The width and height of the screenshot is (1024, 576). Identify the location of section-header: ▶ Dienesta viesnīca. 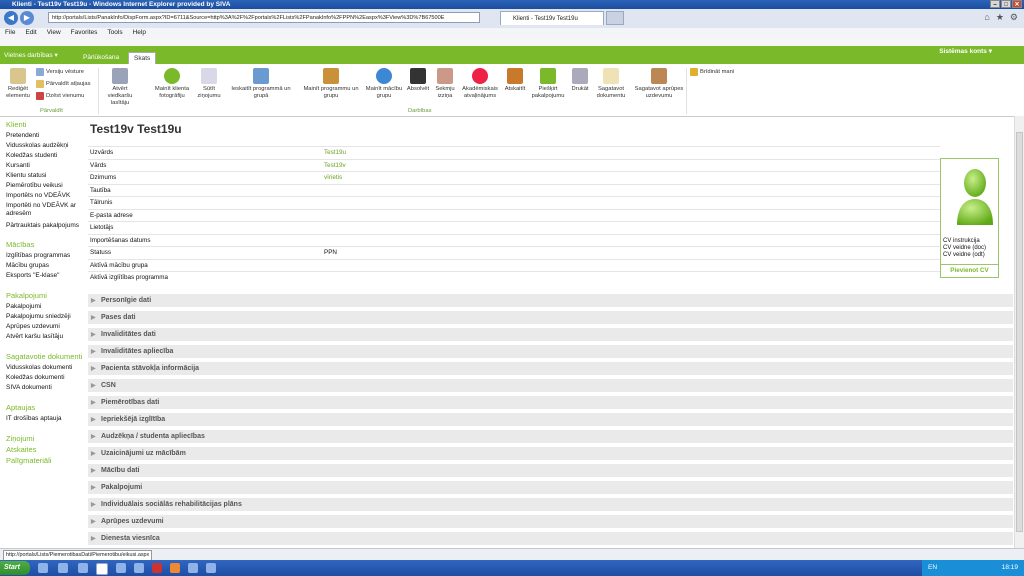
(550, 539).